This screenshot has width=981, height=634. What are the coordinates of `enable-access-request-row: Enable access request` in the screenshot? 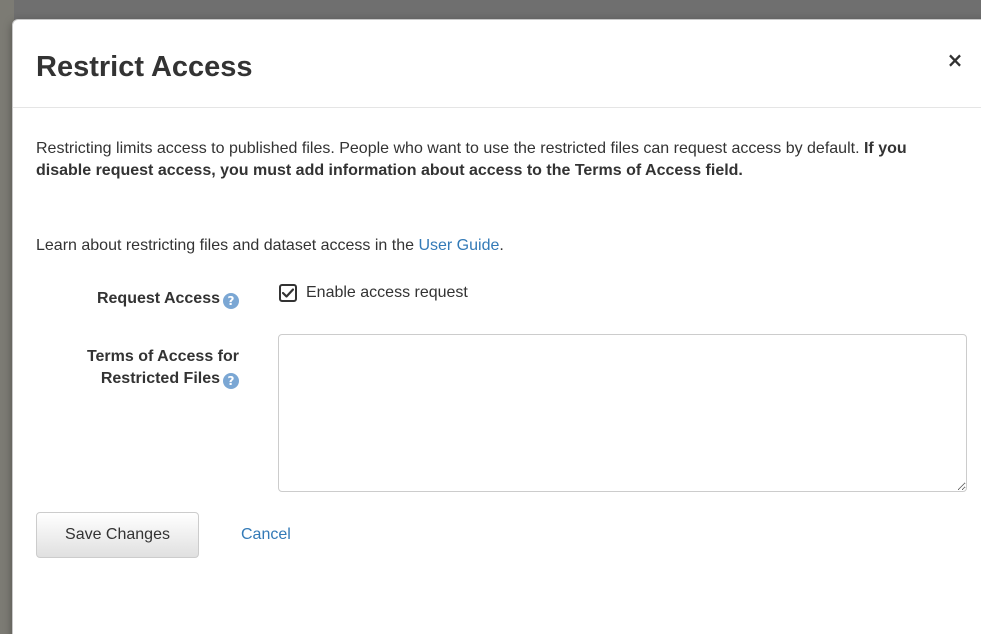 It's located at (373, 293).